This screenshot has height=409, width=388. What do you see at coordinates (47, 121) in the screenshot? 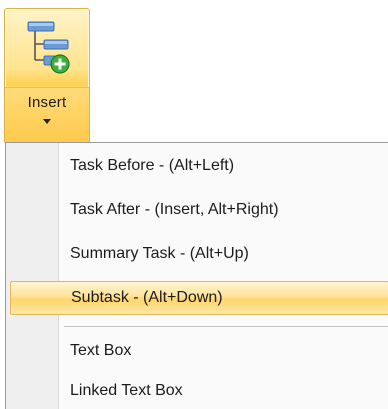
I see `chevron-down-icon` at bounding box center [47, 121].